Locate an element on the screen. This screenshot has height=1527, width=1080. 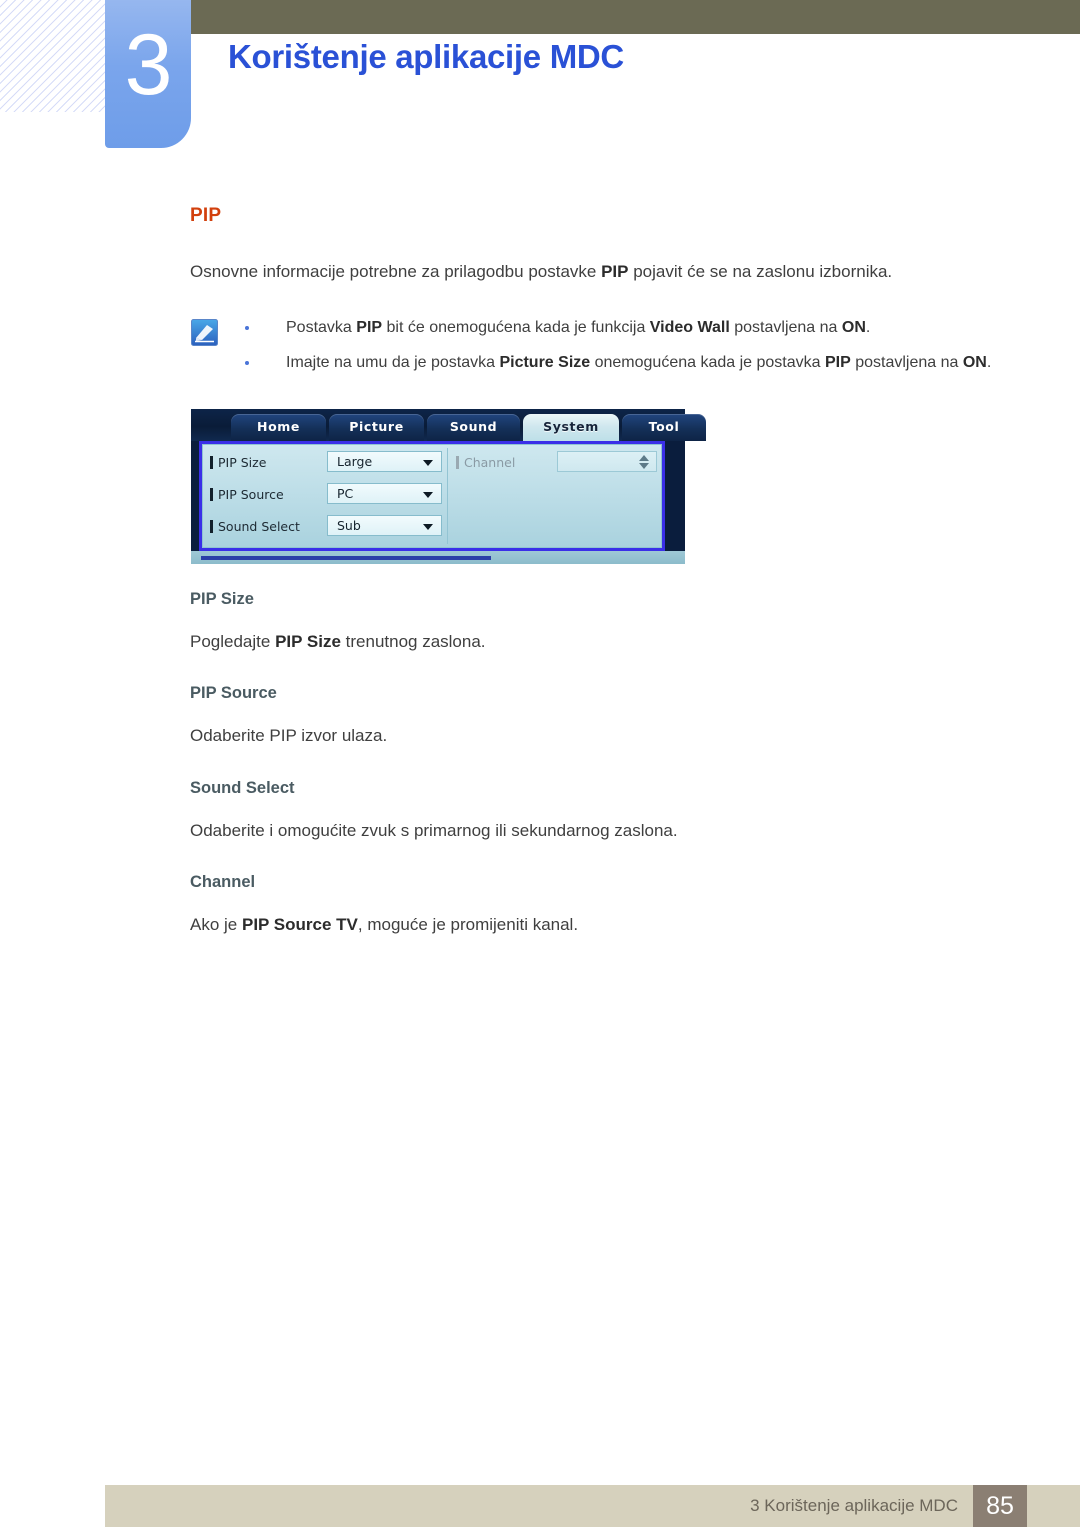
page-footer: 3 Korištenje aplikacije MDC 85 is located at coordinates (592, 1506).